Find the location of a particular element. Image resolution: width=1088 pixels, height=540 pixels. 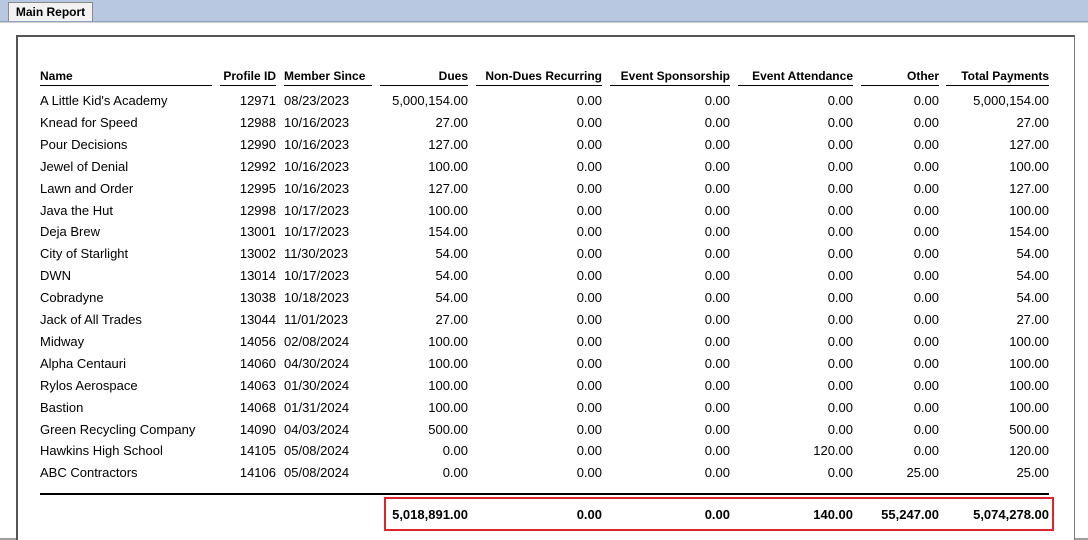

cell-name: Green Recycling Company is located at coordinates (118, 429).